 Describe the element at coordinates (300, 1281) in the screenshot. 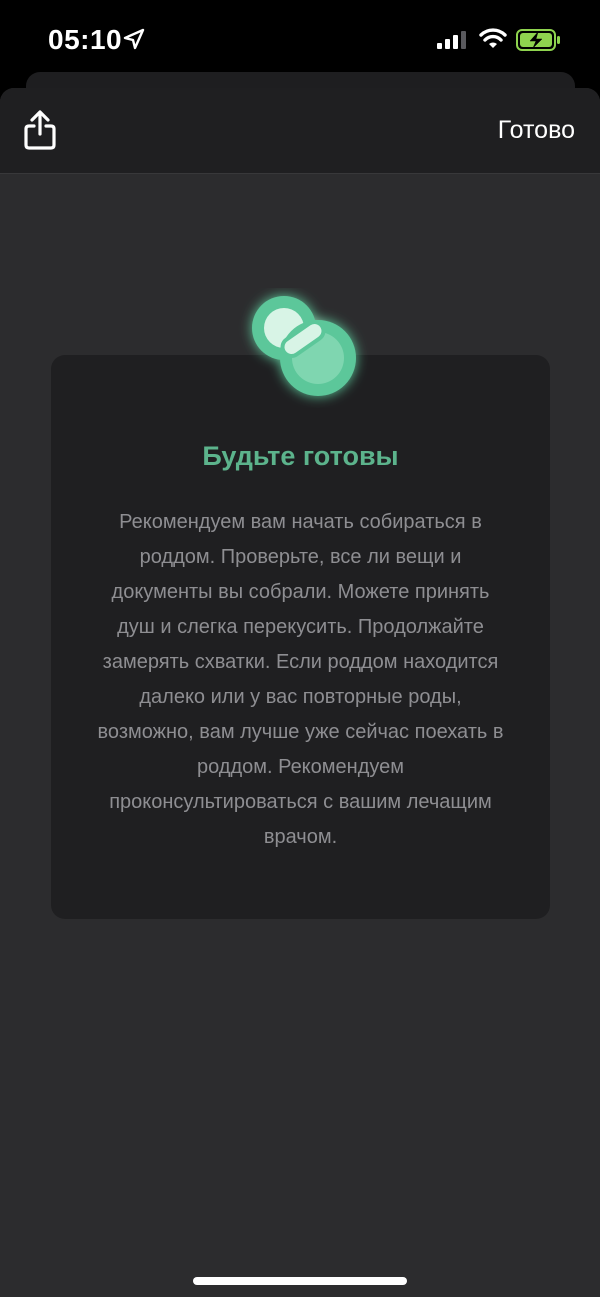

I see `home-indicator` at that location.